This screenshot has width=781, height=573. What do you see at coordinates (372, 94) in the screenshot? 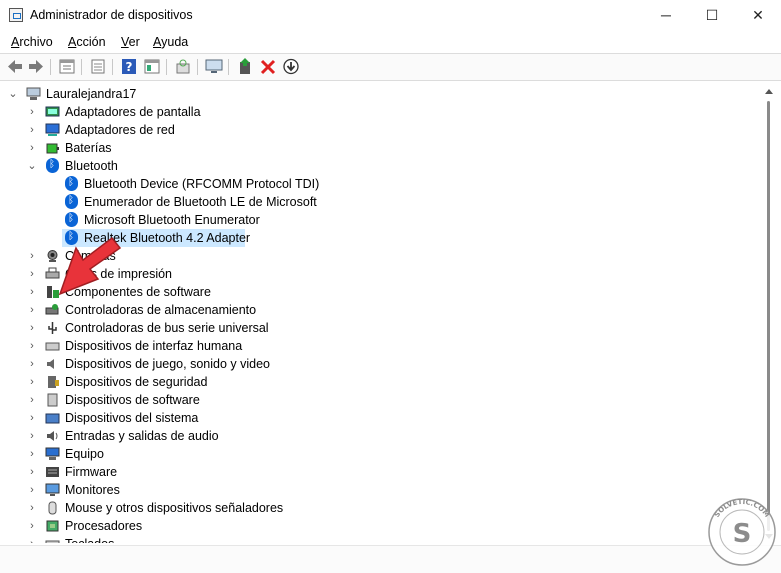
I see `tree-root: ⌄ Lauralejandra17` at bounding box center [372, 94].